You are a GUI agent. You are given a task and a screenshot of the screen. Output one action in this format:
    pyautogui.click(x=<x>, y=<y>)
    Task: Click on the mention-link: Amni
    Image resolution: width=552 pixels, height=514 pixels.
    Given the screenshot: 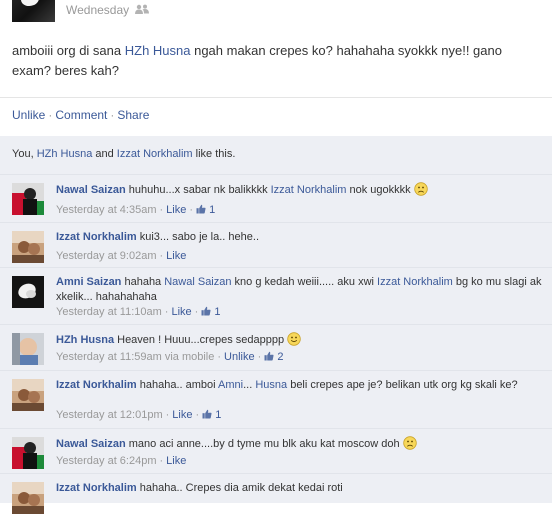 What is the action you would take?
    pyautogui.click(x=230, y=385)
    